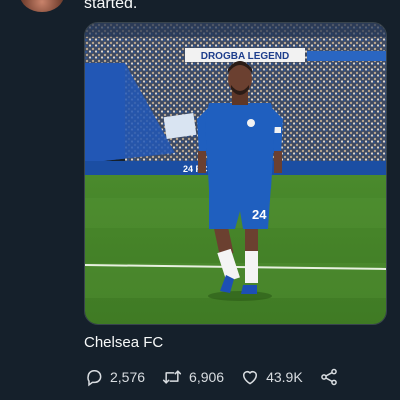 The width and height of the screenshot is (400, 400). What do you see at coordinates (250, 377) in the screenshot?
I see `like-icon` at bounding box center [250, 377].